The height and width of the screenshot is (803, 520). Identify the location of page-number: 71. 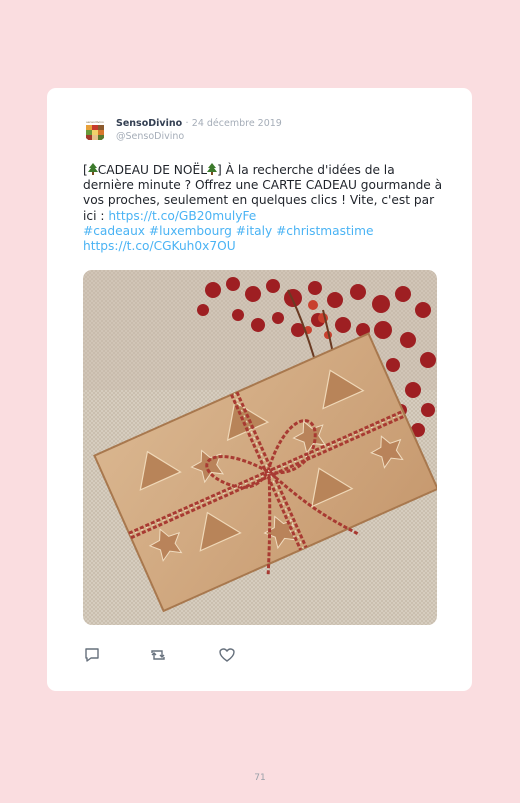
(260, 778).